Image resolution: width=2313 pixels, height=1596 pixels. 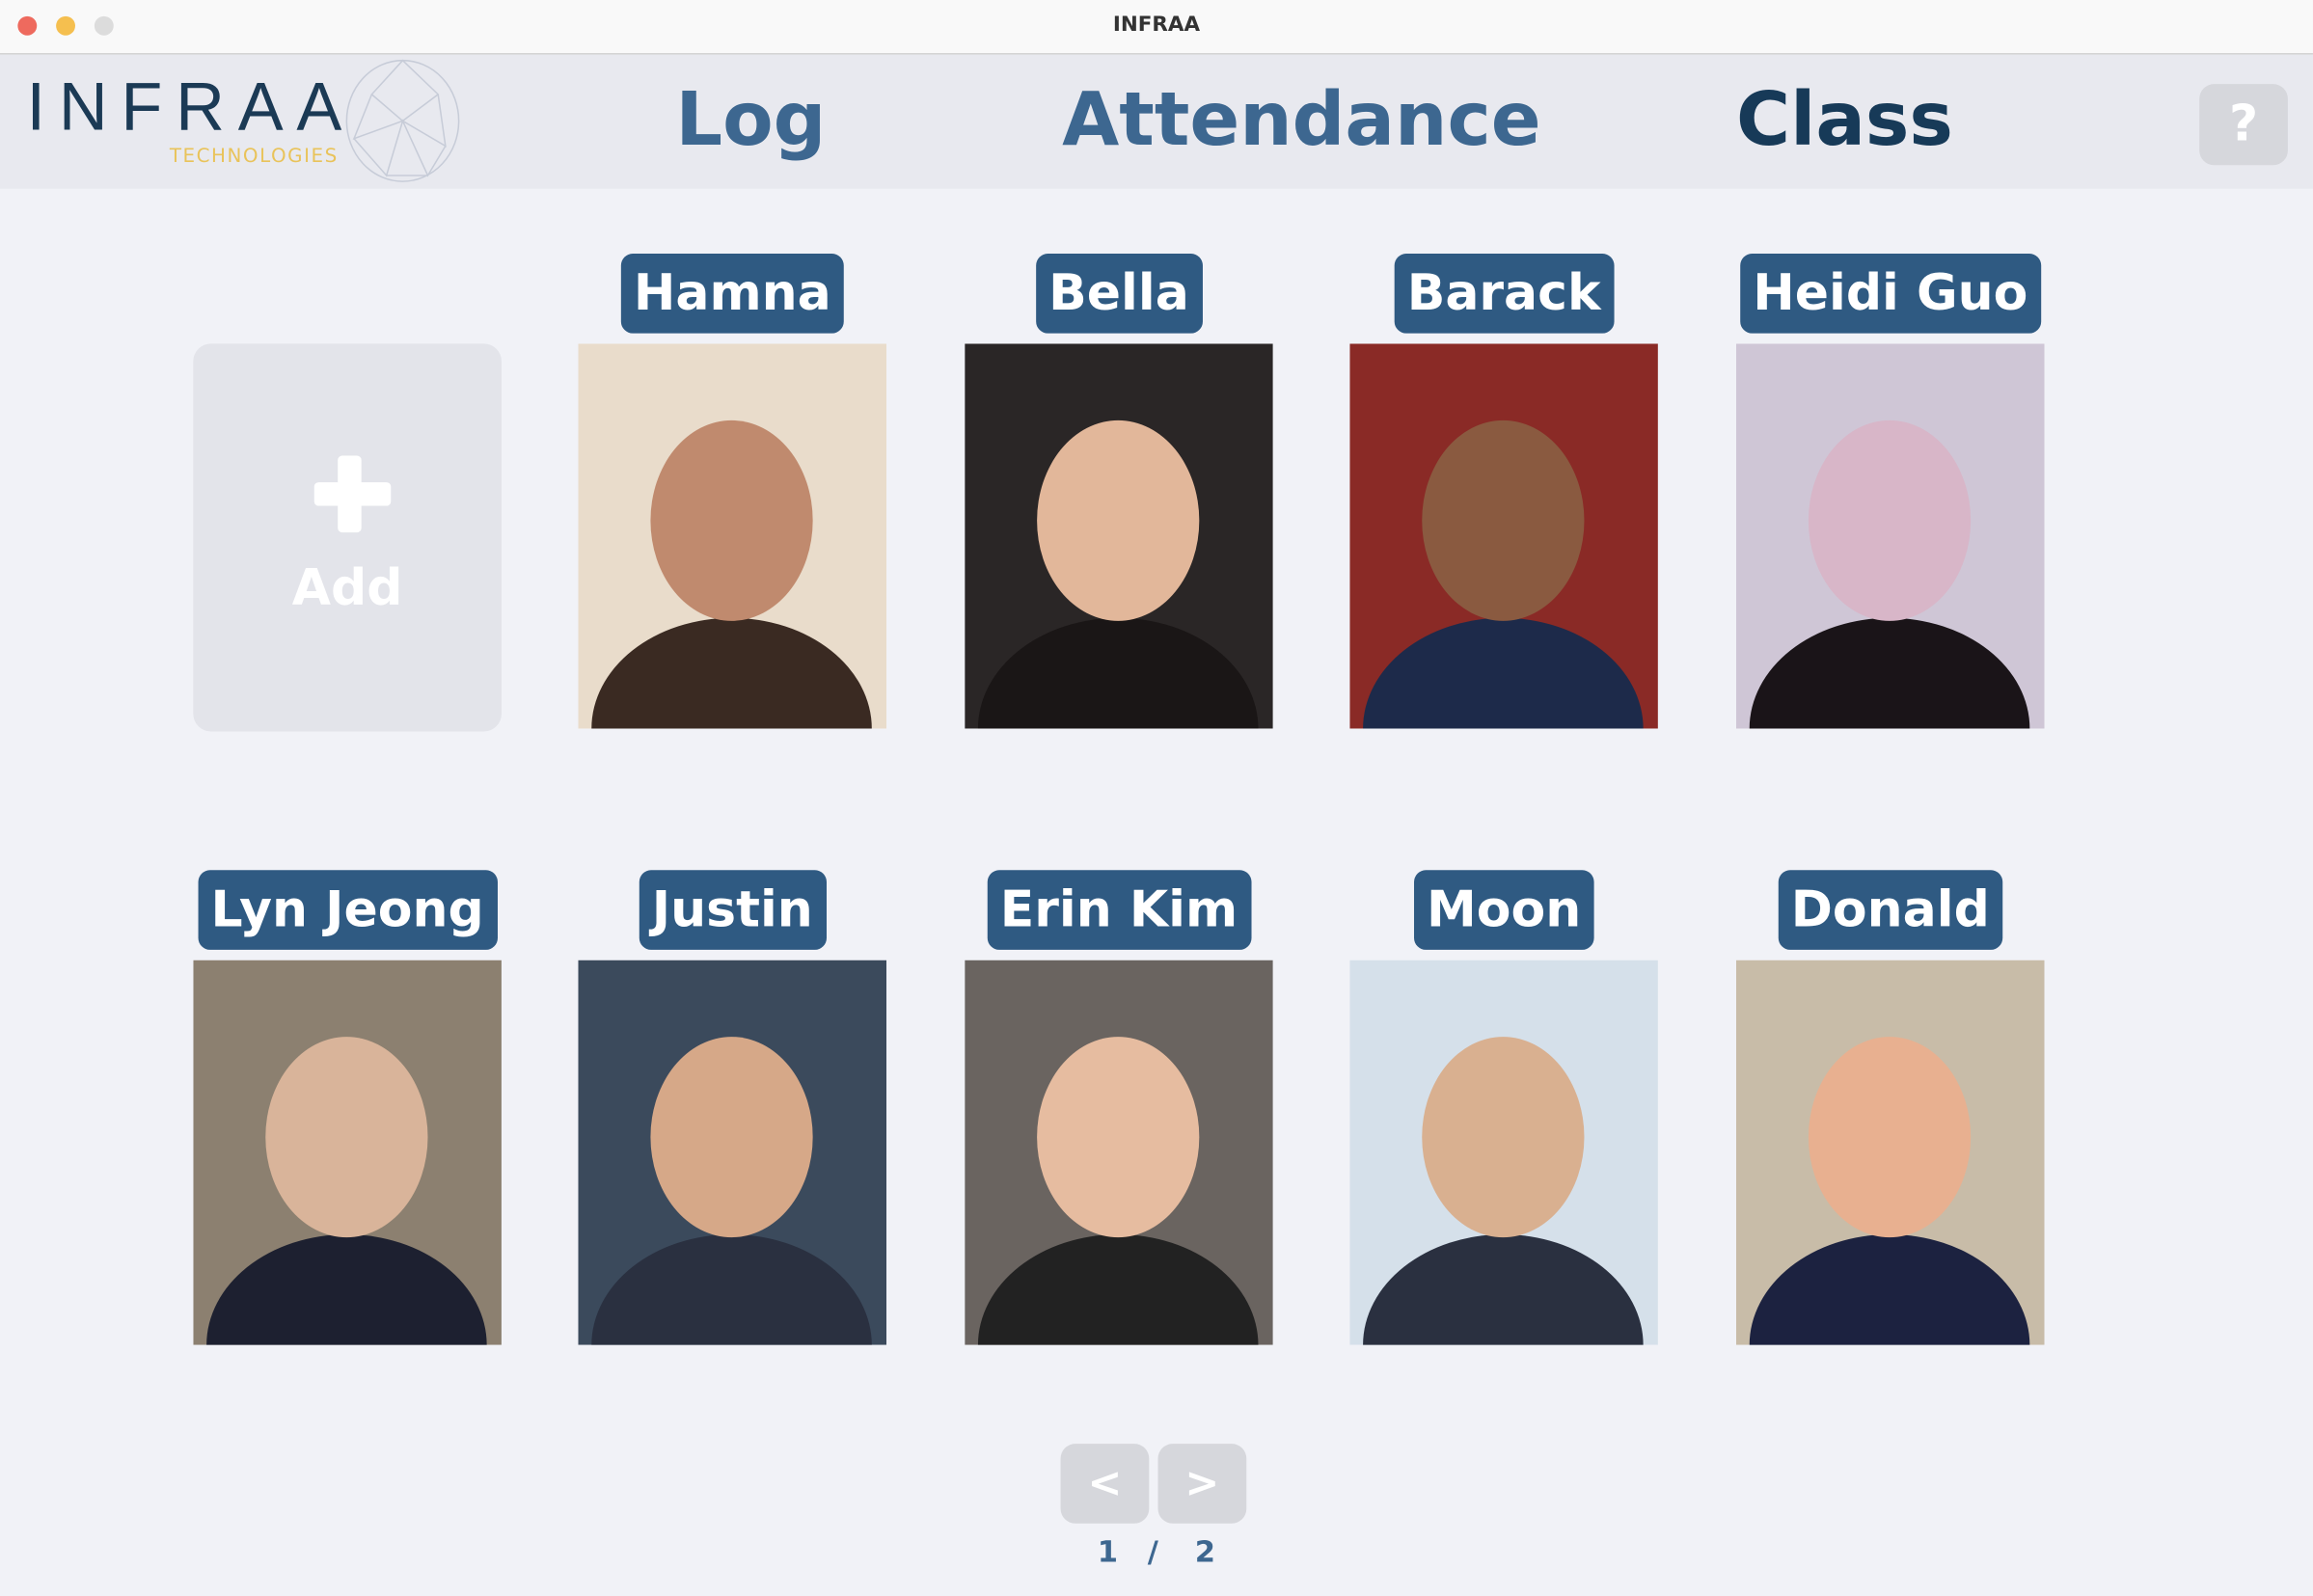 I want to click on window-title: INFRAA, so click(x=1156, y=26).